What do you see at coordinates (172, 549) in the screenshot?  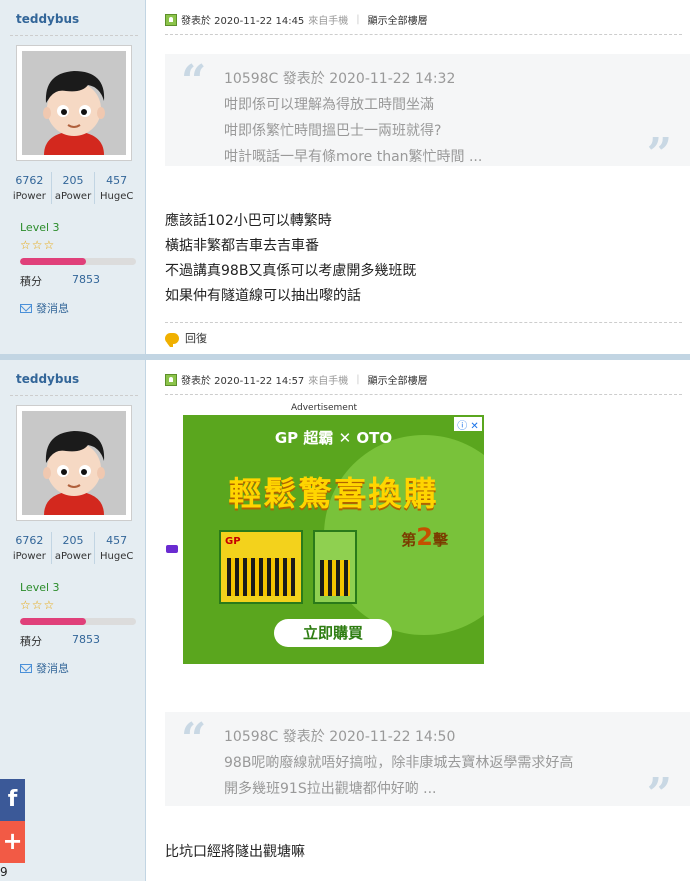 I see `ad-choices-icon` at bounding box center [172, 549].